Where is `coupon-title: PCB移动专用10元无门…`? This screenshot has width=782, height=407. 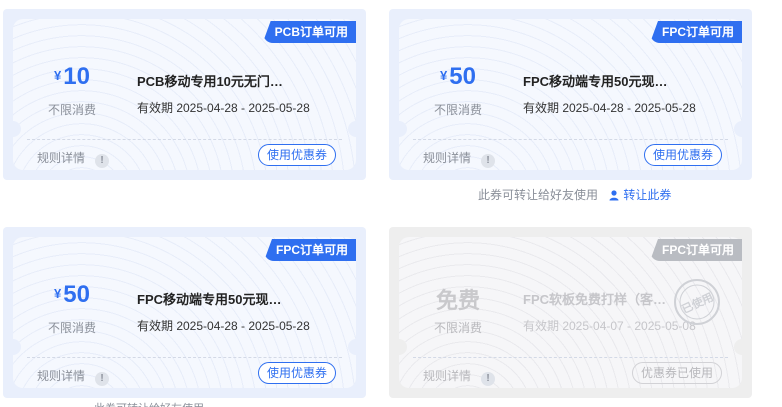
coupon-title: PCB移动专用10元无门… is located at coordinates (210, 81).